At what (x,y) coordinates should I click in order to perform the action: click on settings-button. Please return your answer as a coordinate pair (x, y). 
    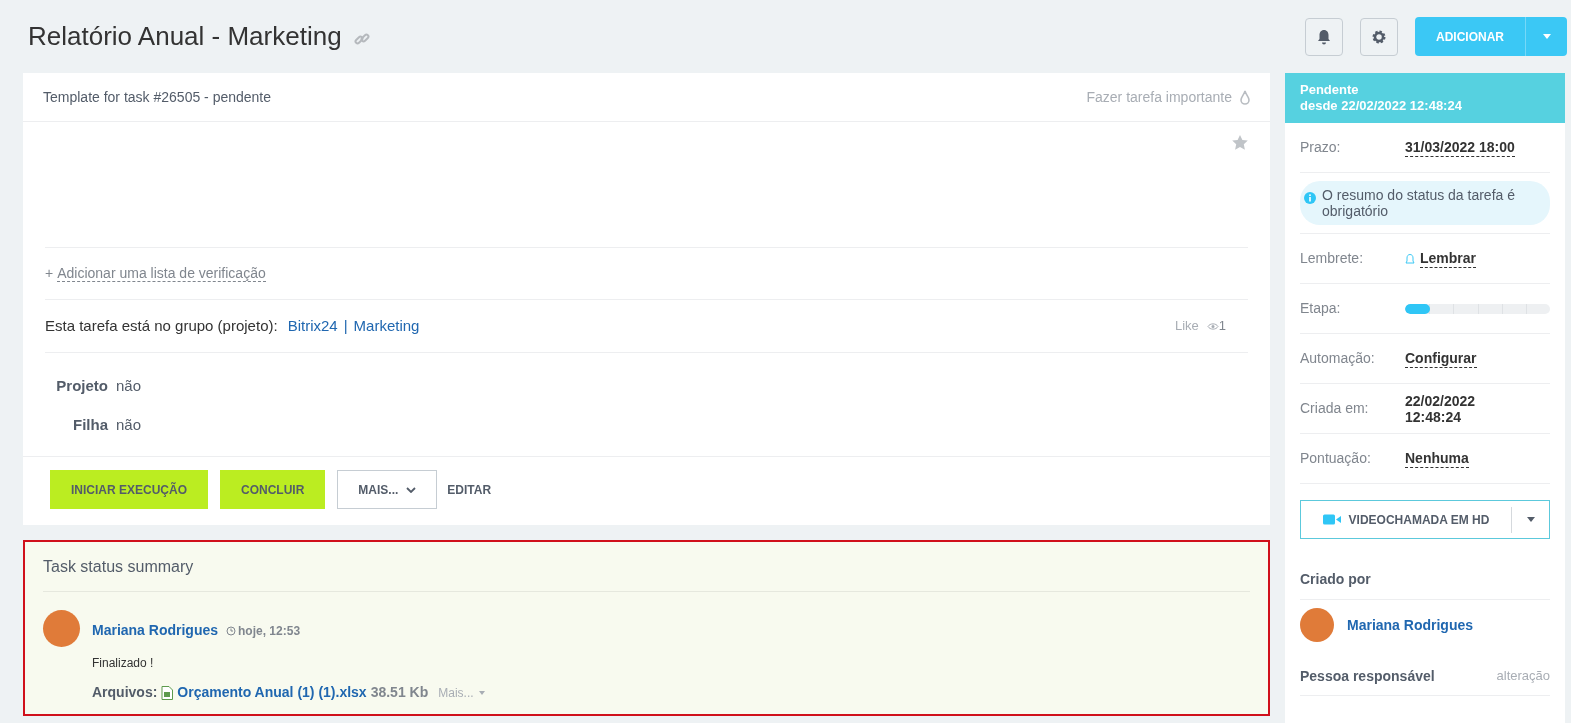
    Looking at the image, I should click on (1379, 36).